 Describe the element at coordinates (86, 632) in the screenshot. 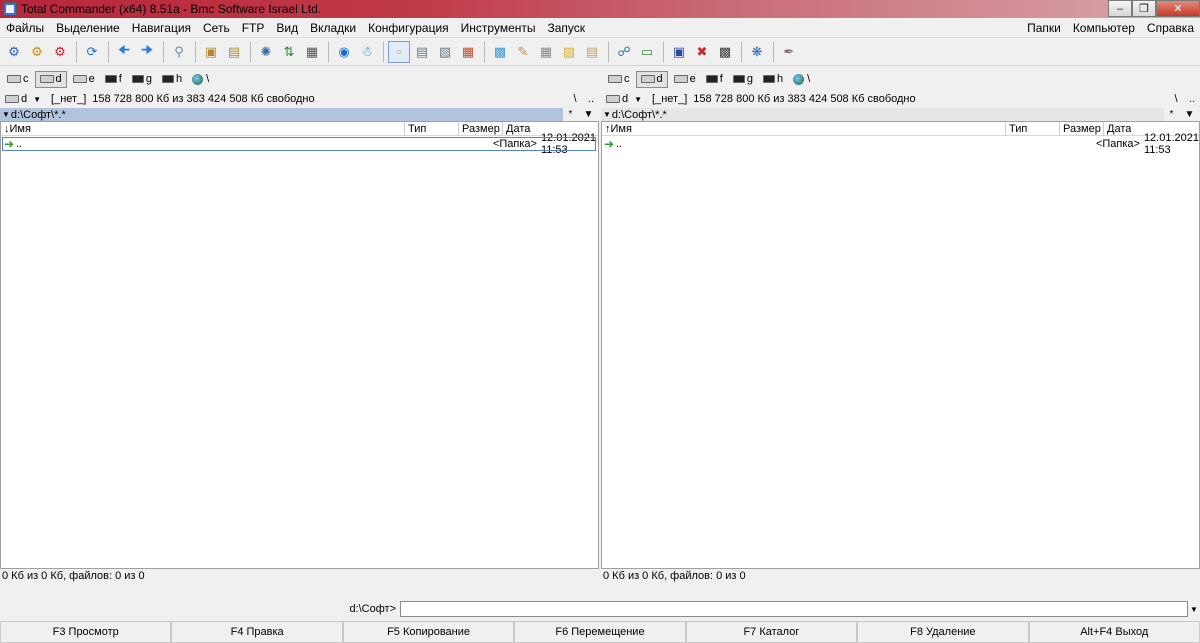

I see `f3-view-button: F3 Просмотр` at that location.